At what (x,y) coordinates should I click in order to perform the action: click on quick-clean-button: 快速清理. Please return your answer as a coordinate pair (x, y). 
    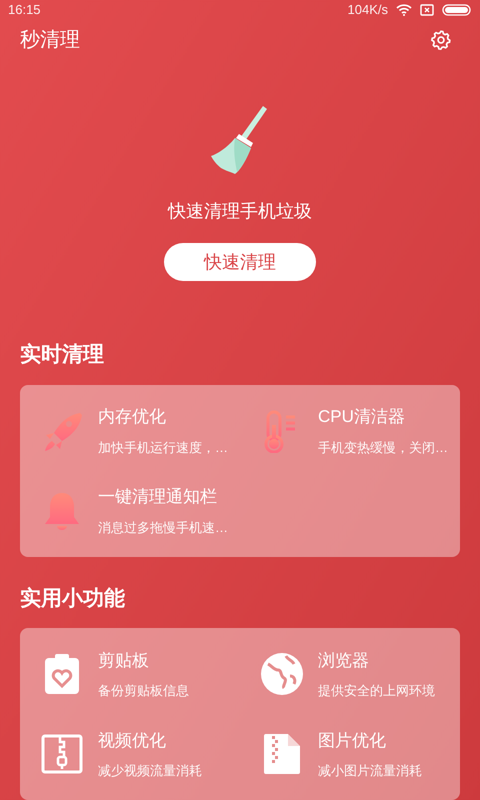
    Looking at the image, I should click on (240, 262).